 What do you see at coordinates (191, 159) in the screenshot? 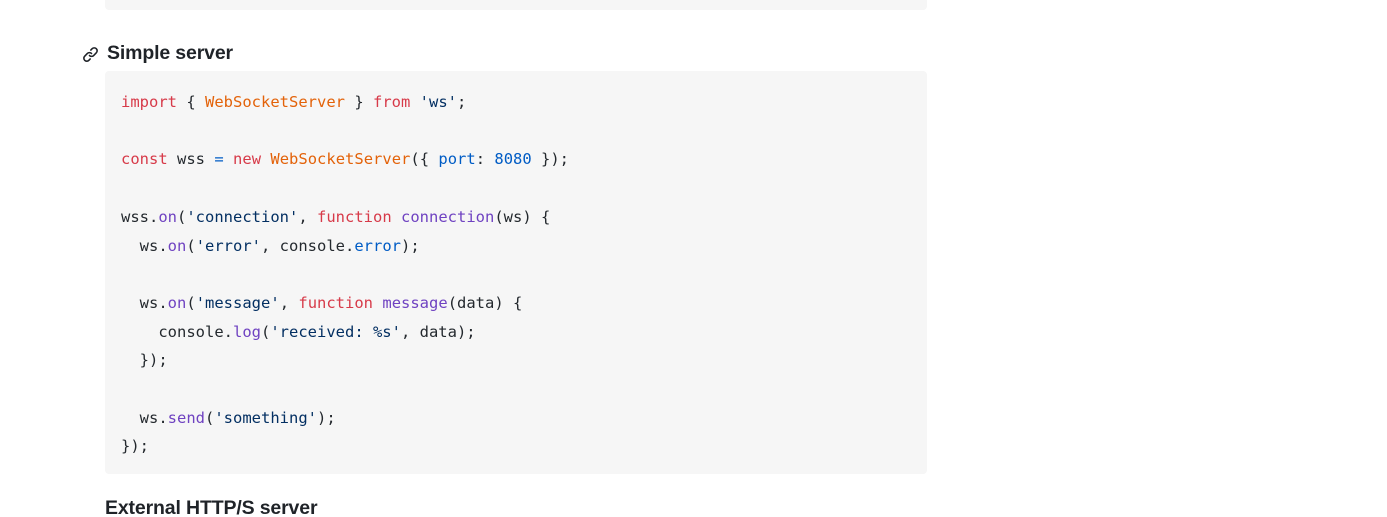
I see `code-token: wss` at bounding box center [191, 159].